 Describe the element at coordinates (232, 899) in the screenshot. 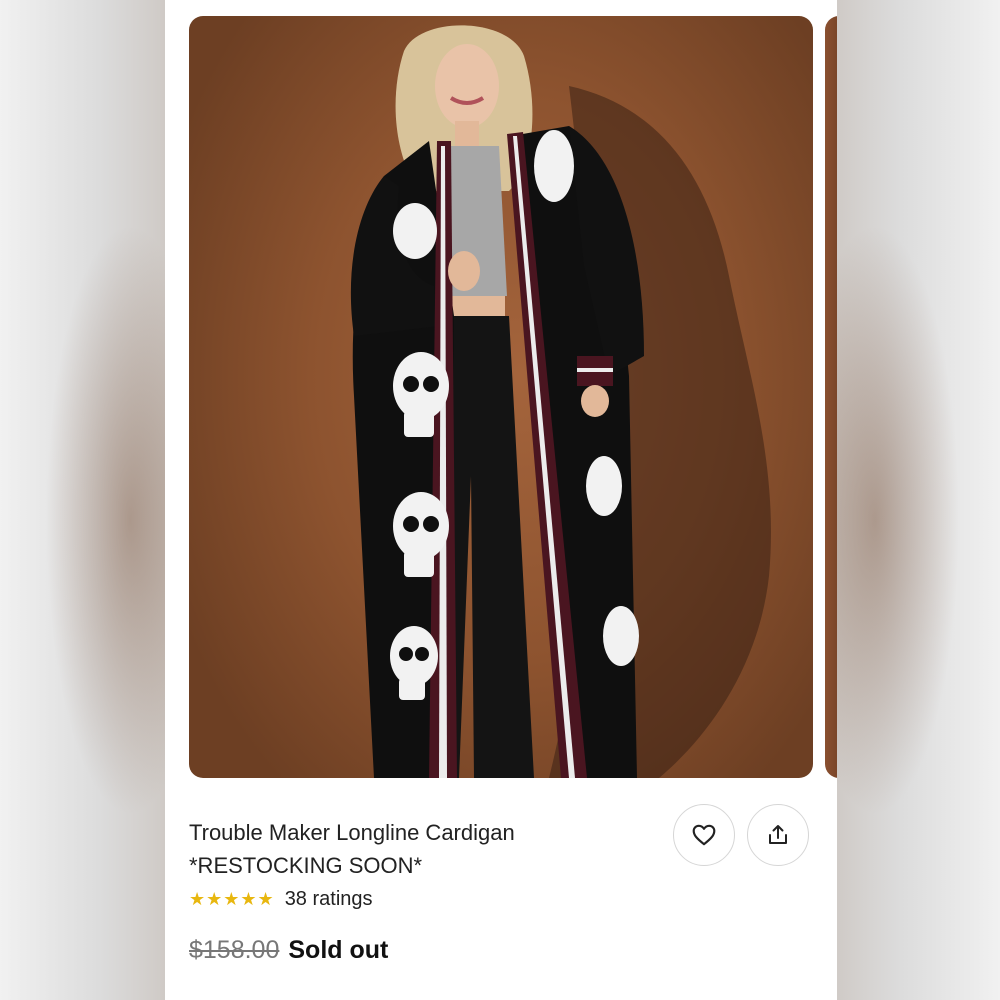

I see `star-rating: ★★★★★` at that location.